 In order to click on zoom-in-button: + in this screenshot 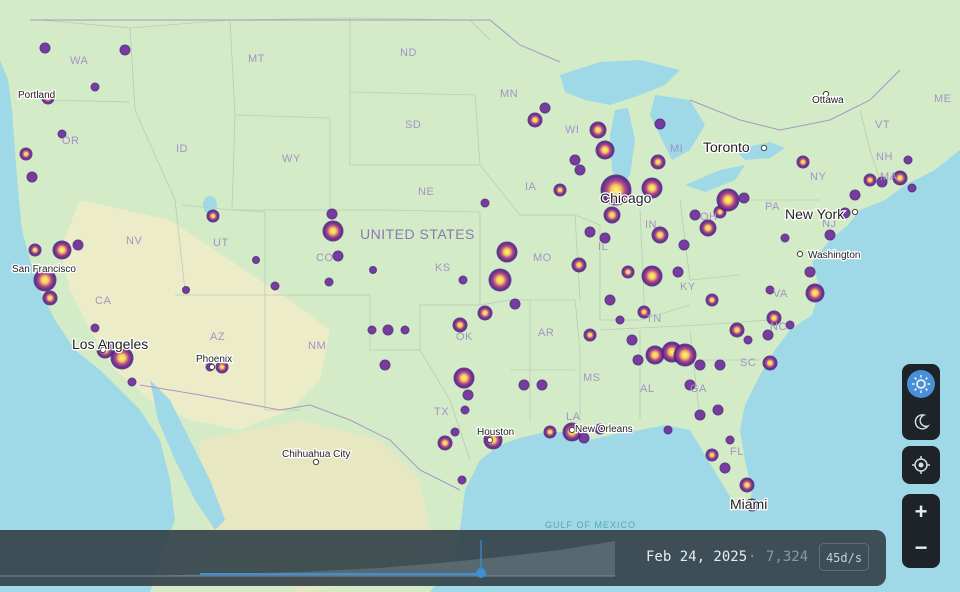, I will do `click(921, 512)`.